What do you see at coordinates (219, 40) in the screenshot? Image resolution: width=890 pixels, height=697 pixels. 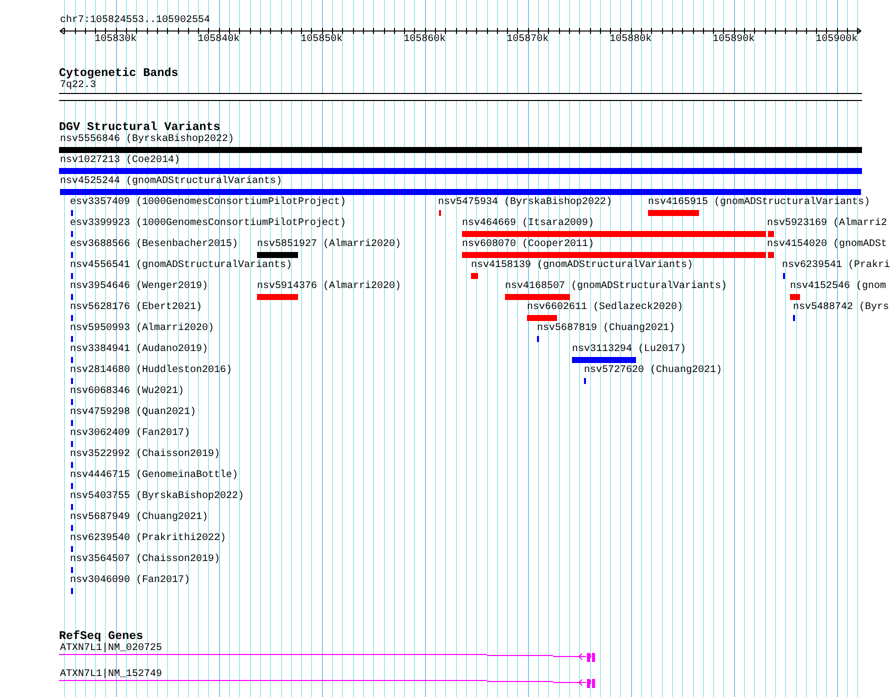 I see `ruler-tick-label: 105840k` at bounding box center [219, 40].